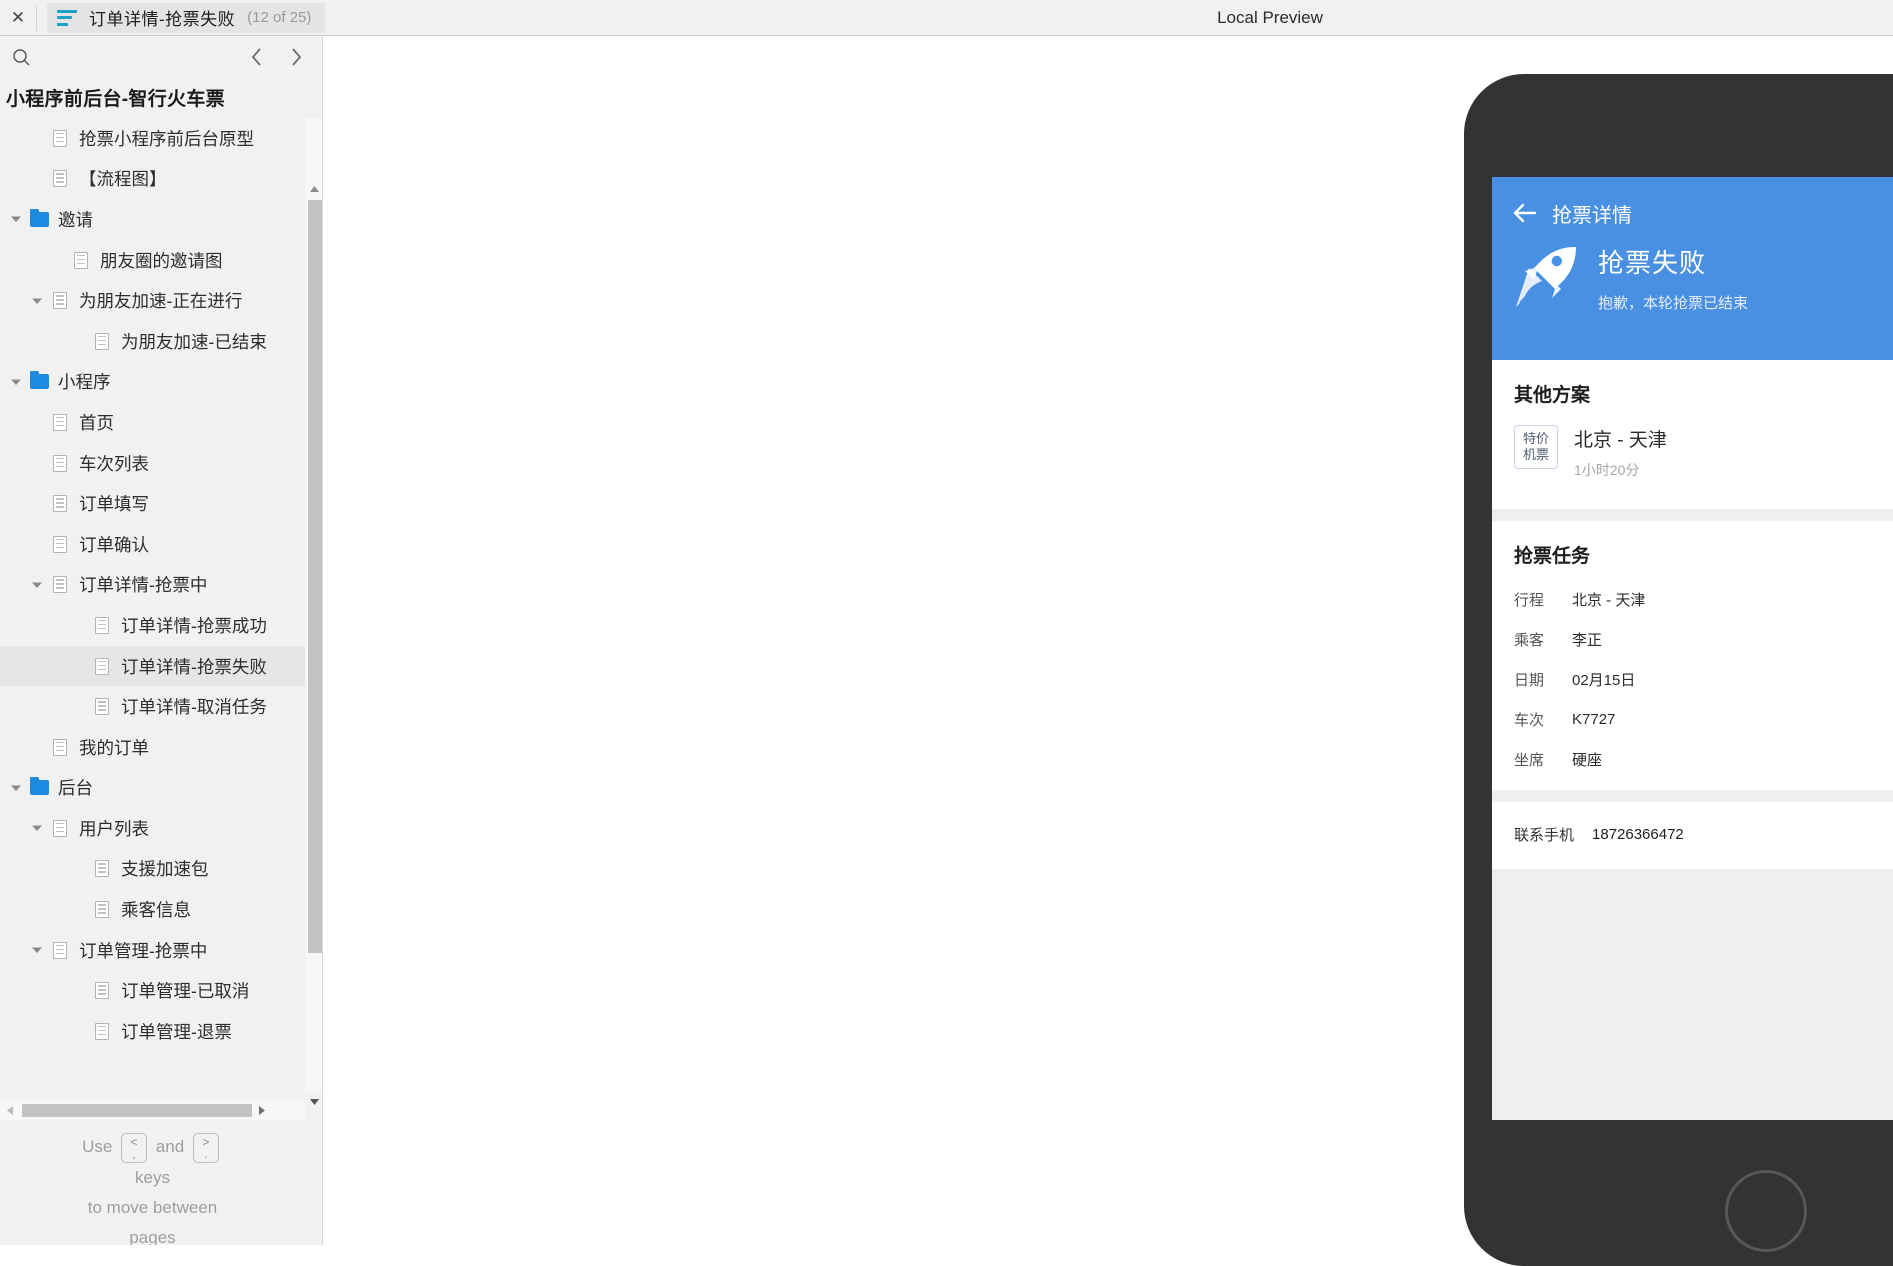 The width and height of the screenshot is (1893, 1266). I want to click on tree-item: 为朋友加速-正在进行, so click(152, 300).